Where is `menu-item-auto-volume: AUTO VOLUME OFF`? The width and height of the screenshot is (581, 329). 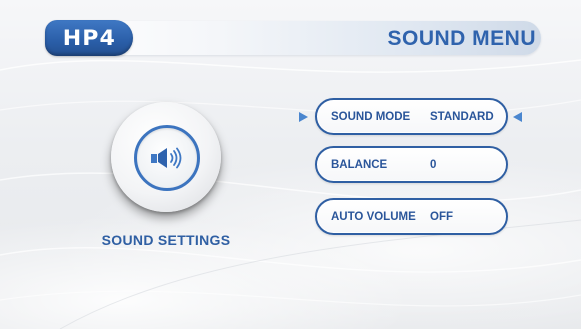 menu-item-auto-volume: AUTO VOLUME OFF is located at coordinates (411, 216).